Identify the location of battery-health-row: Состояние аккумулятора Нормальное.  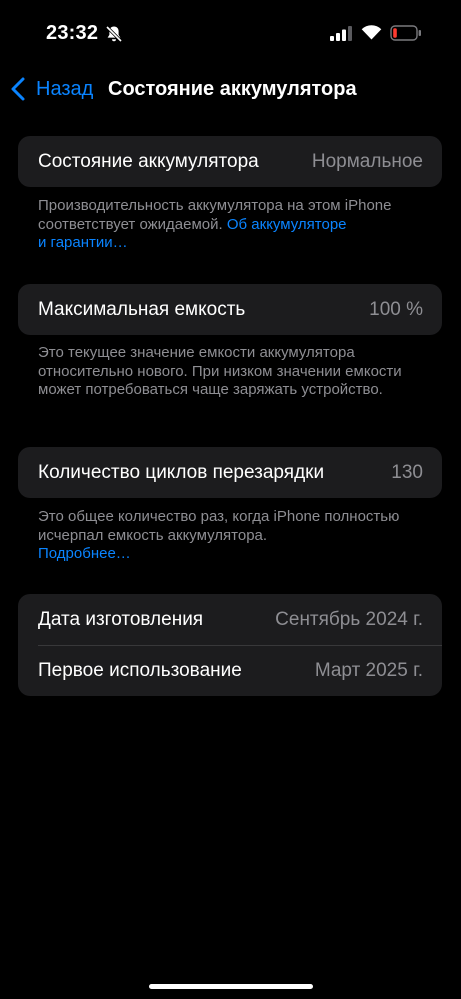
(230, 161).